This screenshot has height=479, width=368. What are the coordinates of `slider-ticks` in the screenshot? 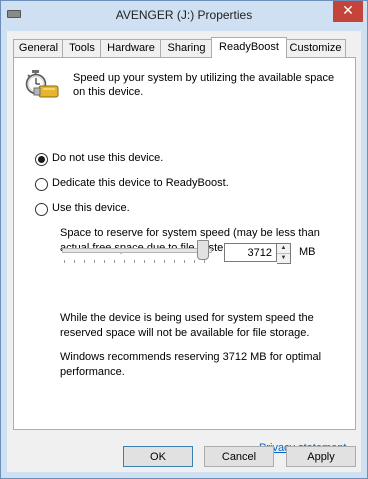 It's located at (137, 262).